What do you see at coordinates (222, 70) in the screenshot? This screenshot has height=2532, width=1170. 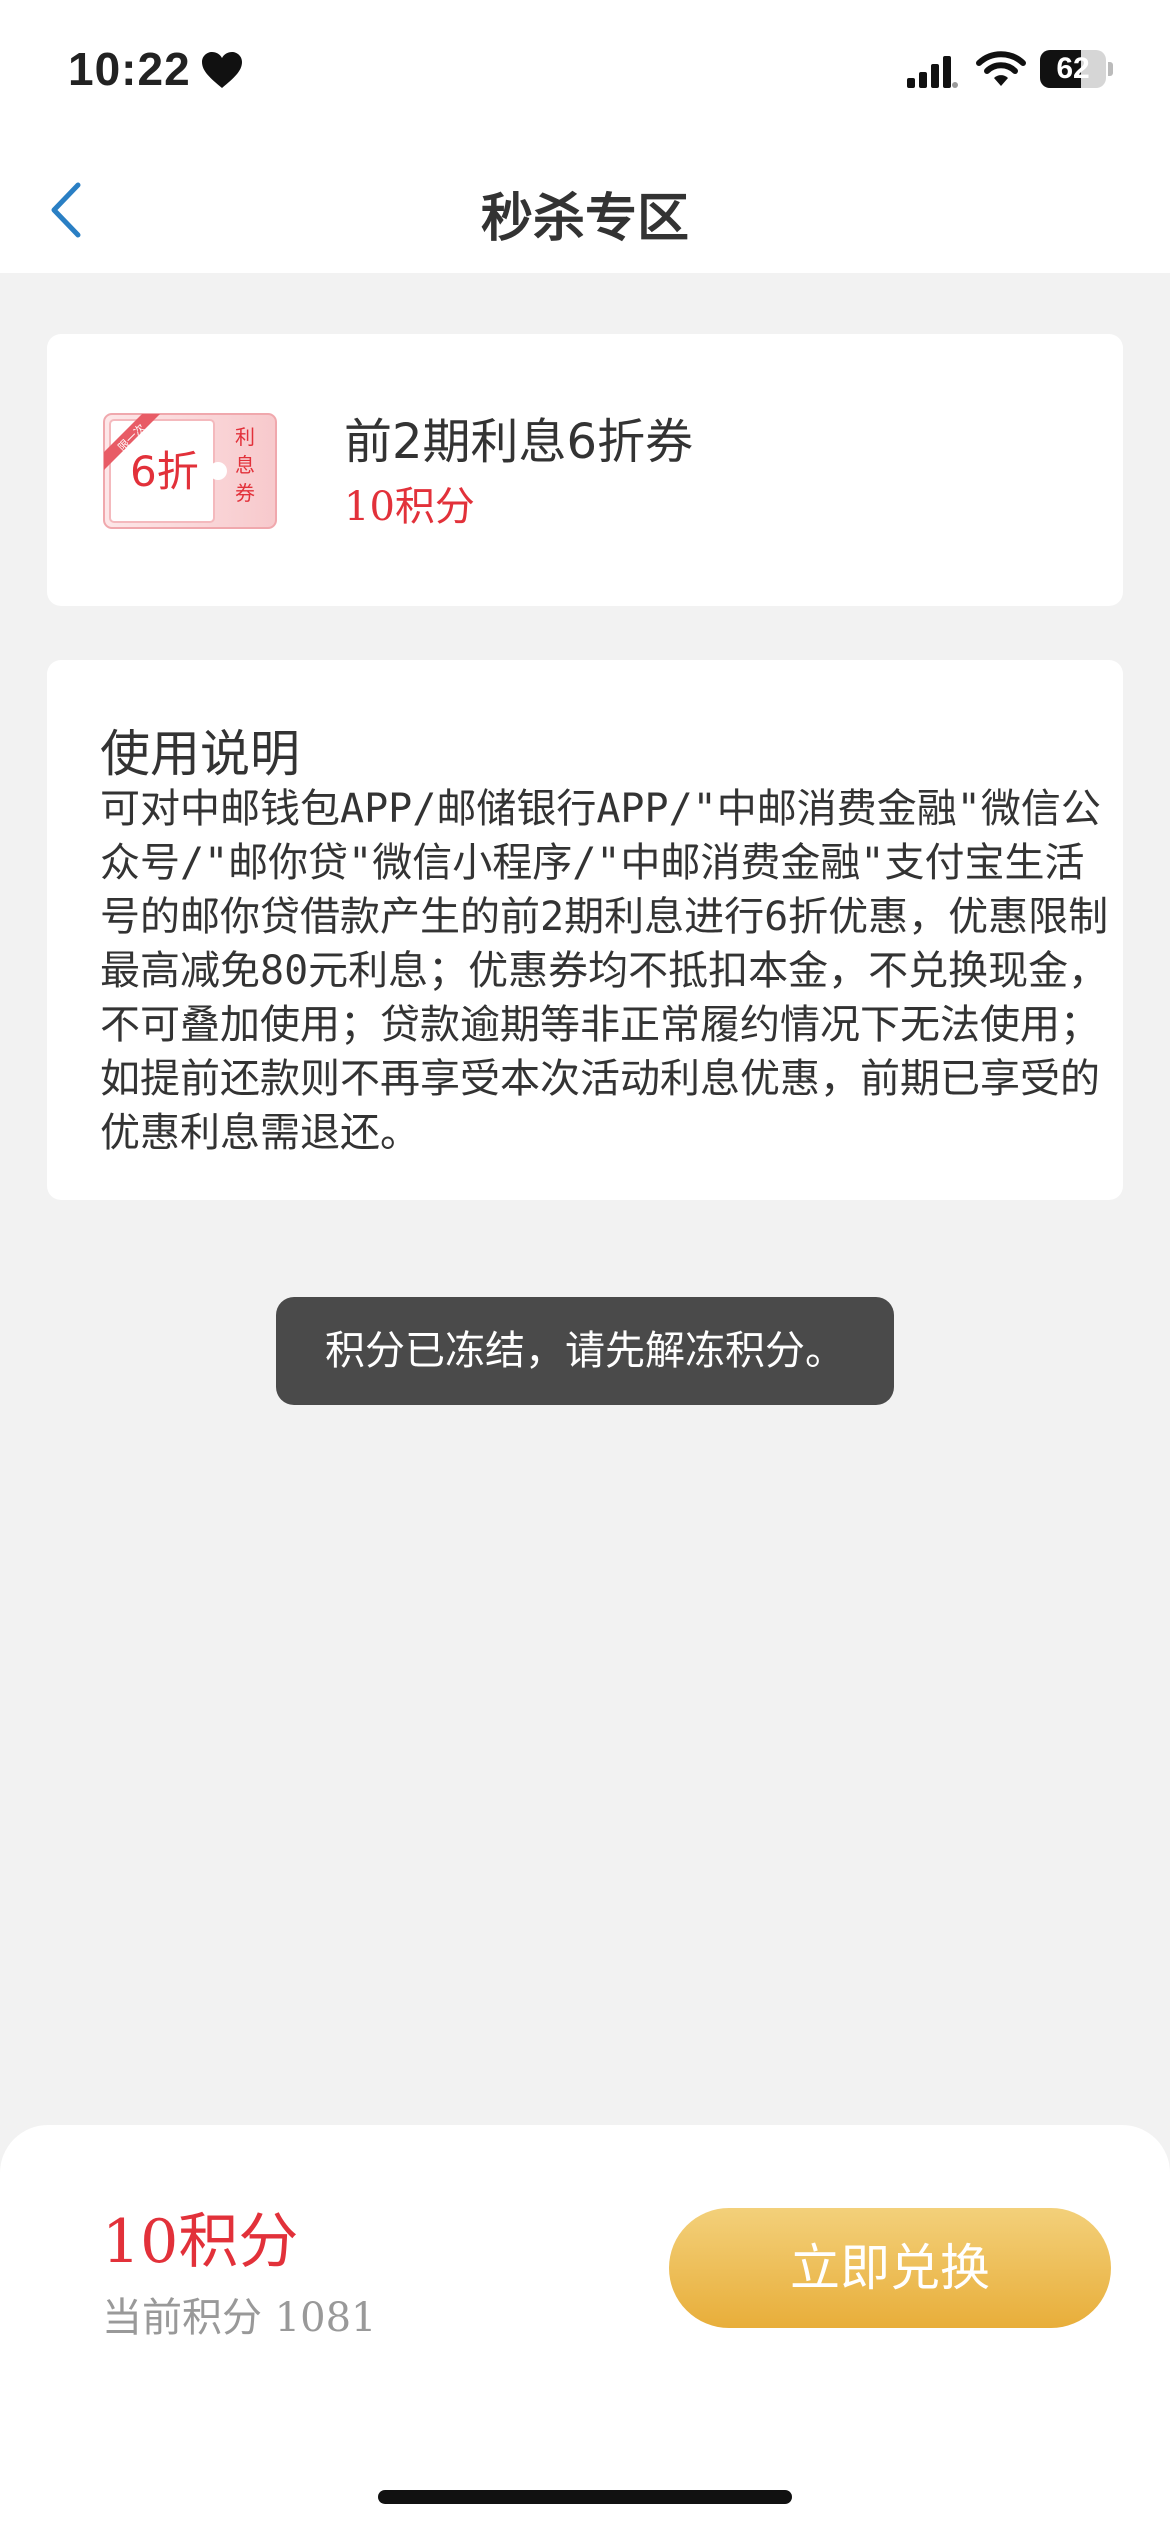 I see `heart-icon` at bounding box center [222, 70].